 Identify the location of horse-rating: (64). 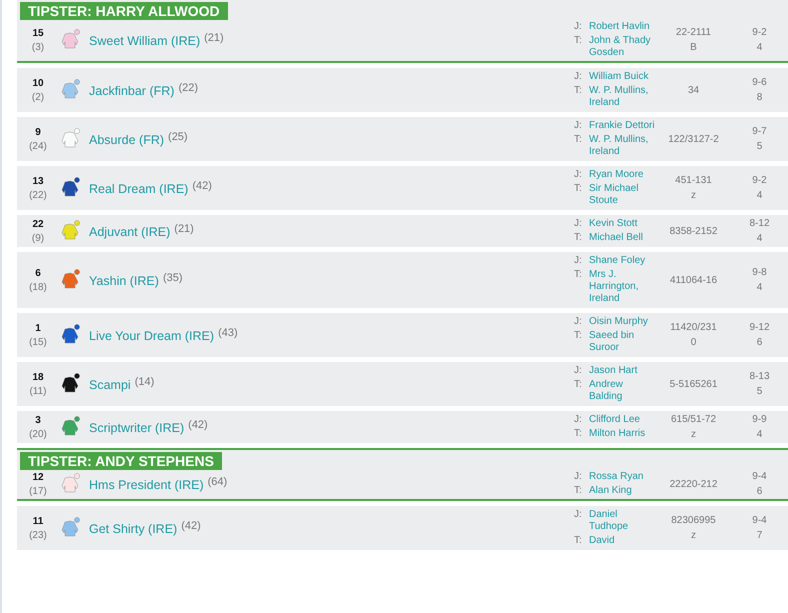
(218, 482).